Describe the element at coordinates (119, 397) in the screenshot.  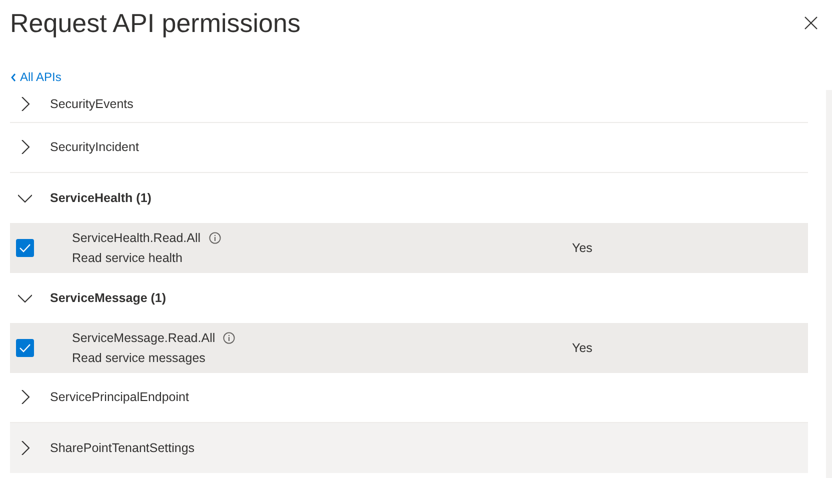
I see `api-group-name: ServicePrincipalEndpoint` at that location.